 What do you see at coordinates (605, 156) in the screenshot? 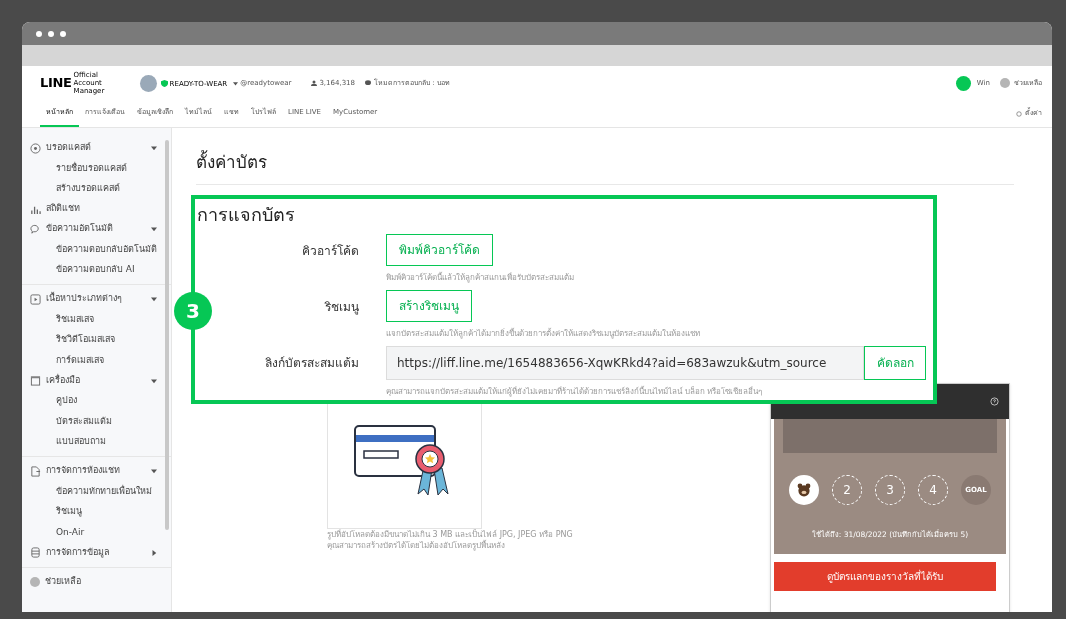
I see `page-title: ตั้งค่าบัตร` at bounding box center [605, 156].